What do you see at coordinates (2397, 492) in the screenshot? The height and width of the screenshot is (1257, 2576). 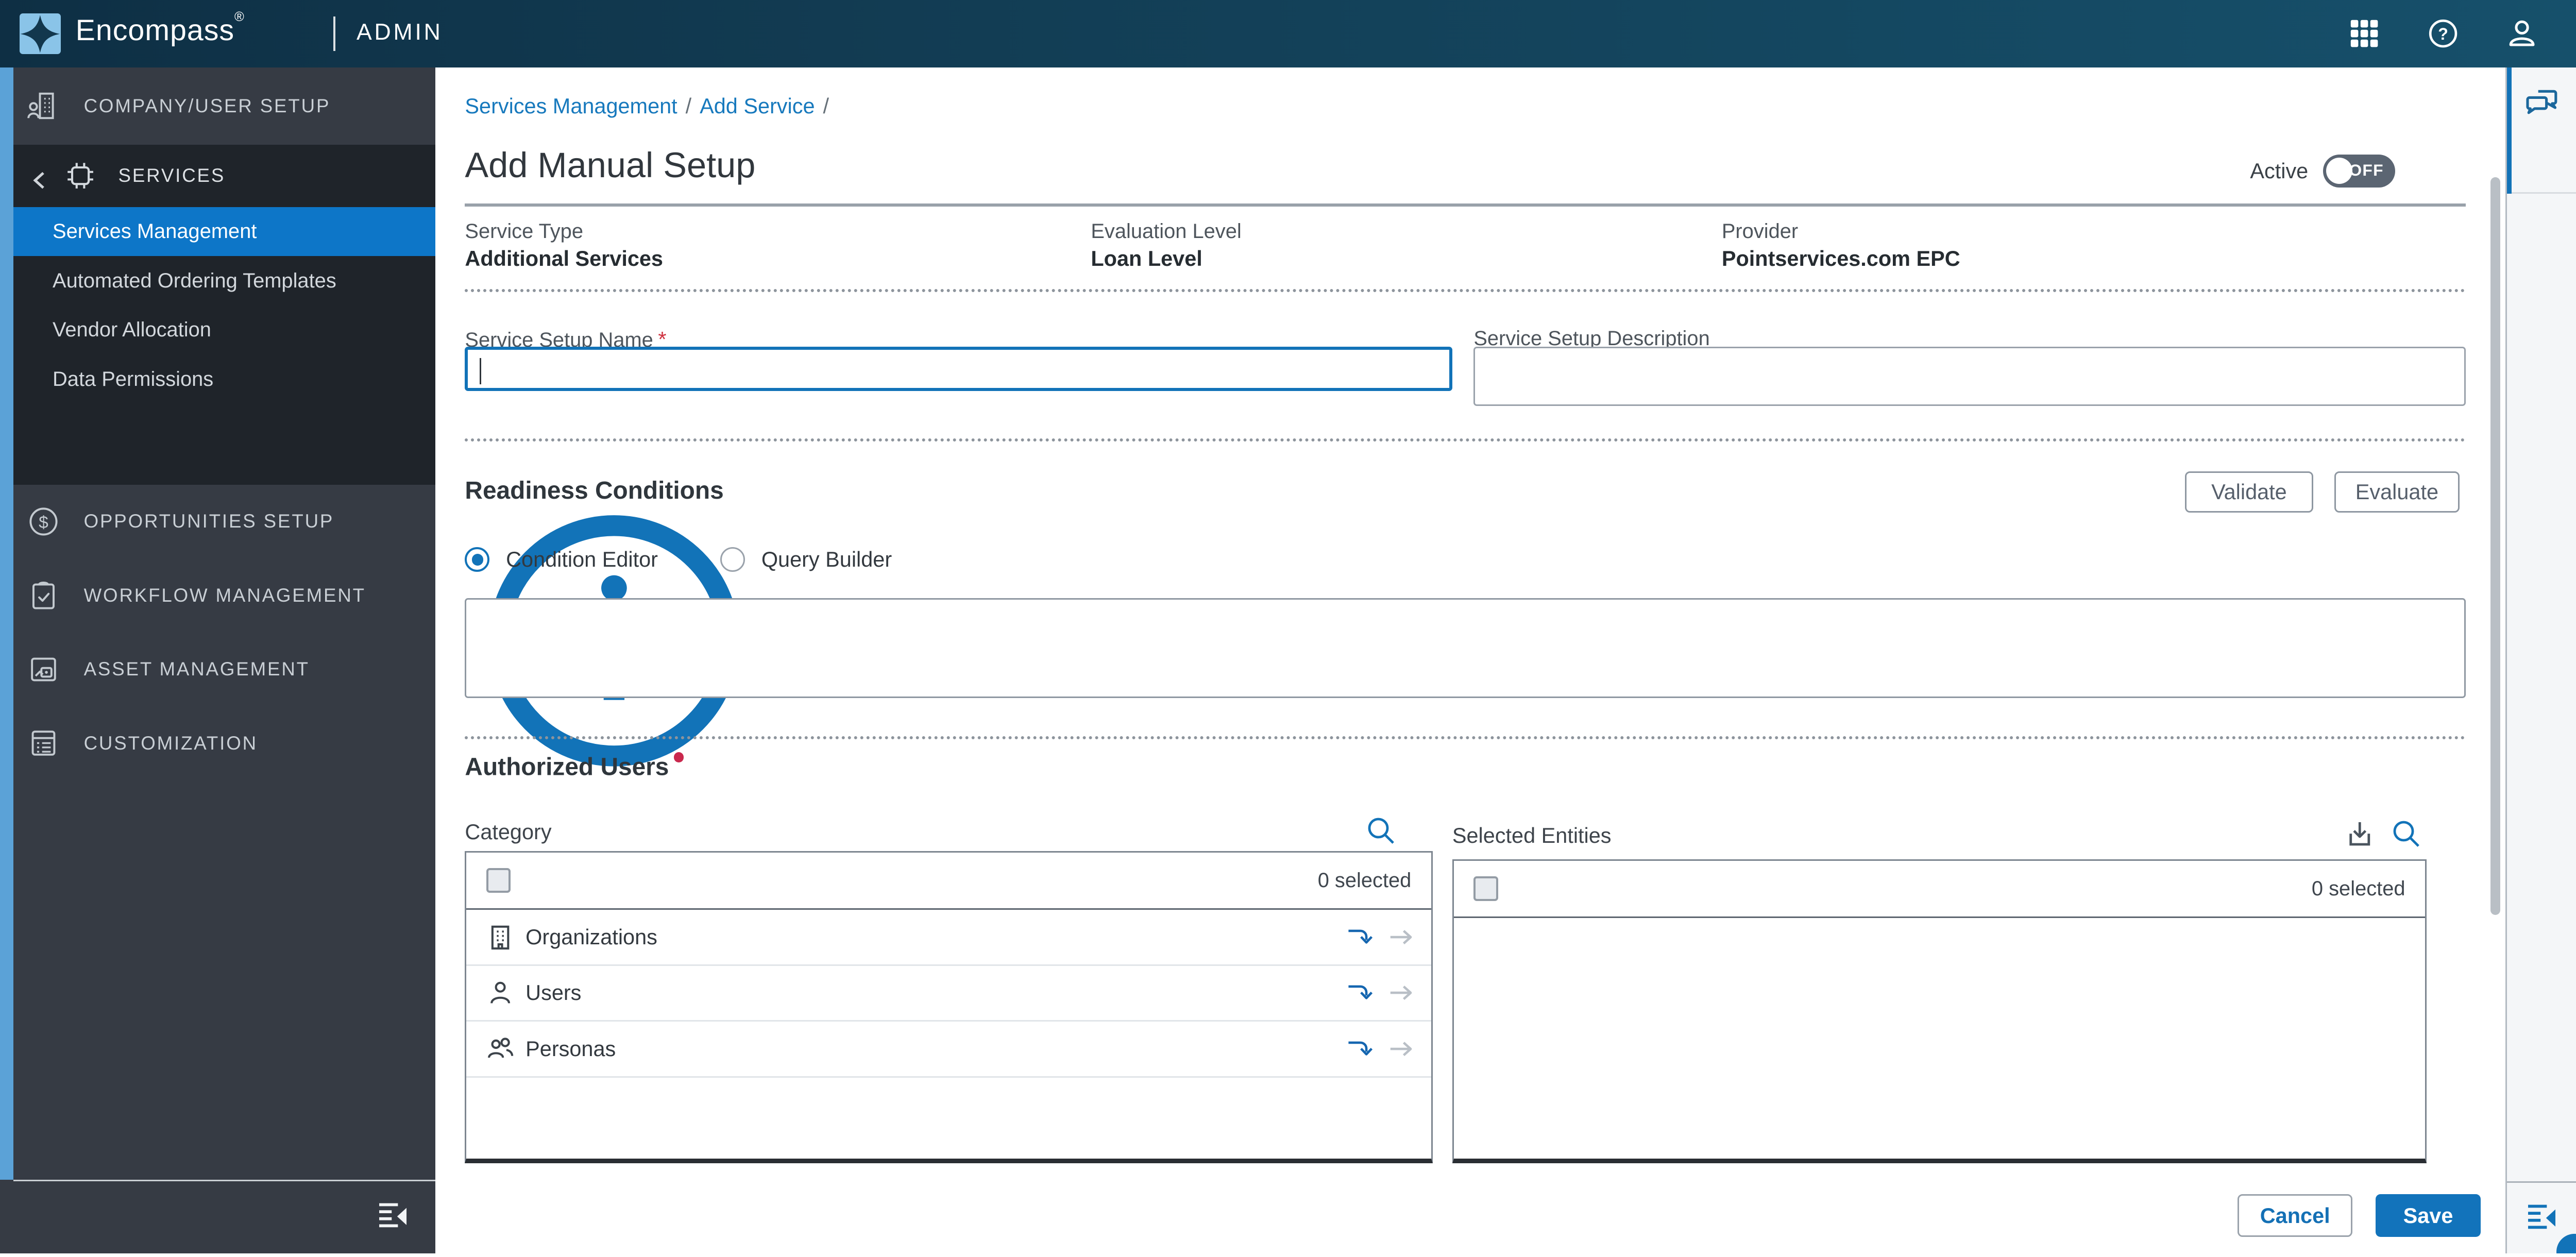 I see `evaluate-button: Evaluate` at bounding box center [2397, 492].